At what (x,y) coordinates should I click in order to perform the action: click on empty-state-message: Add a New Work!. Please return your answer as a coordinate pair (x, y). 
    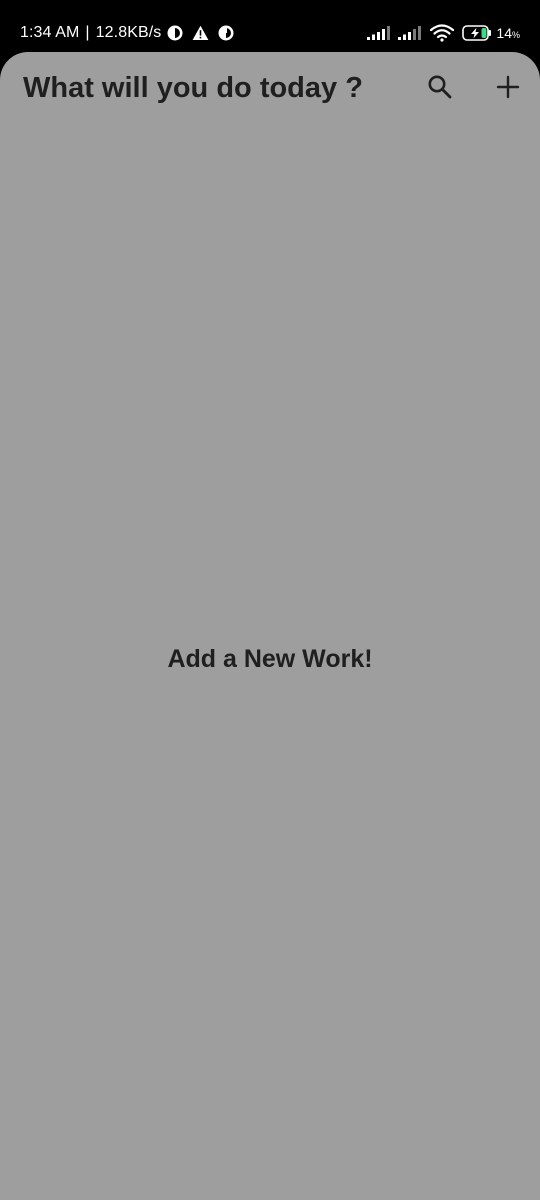
    Looking at the image, I should click on (270, 659).